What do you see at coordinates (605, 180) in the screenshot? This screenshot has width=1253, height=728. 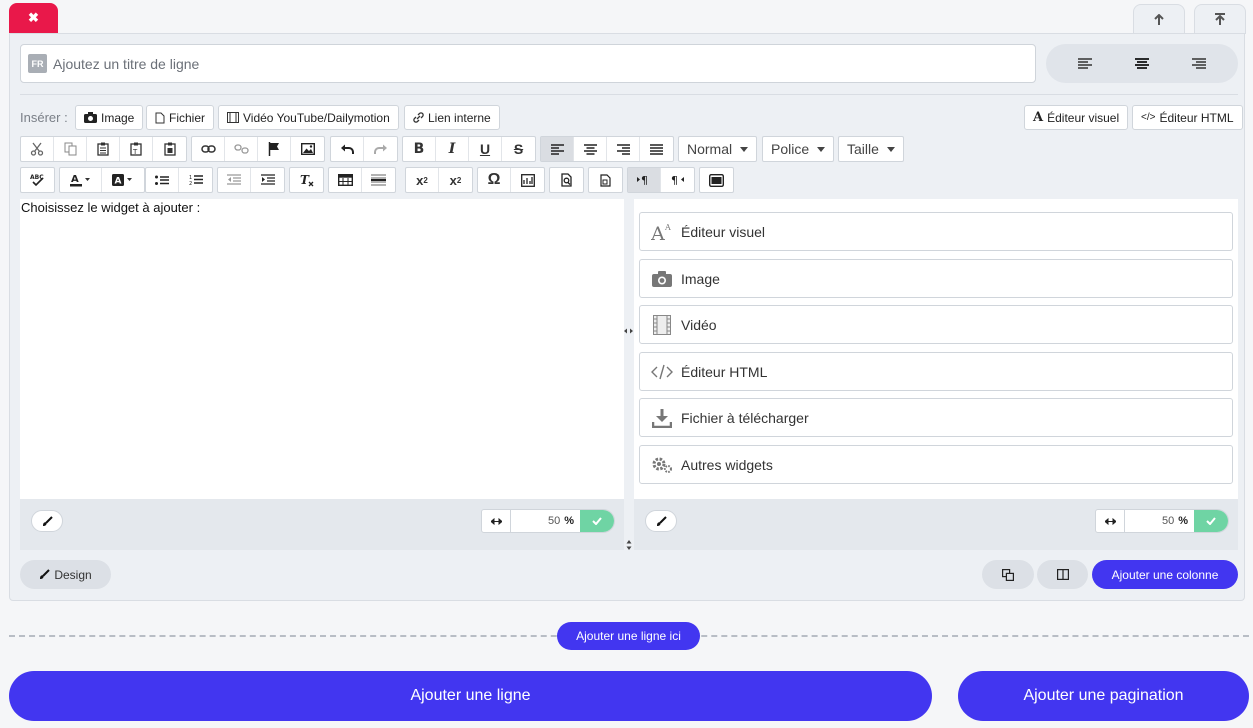 I see `templates-button` at bounding box center [605, 180].